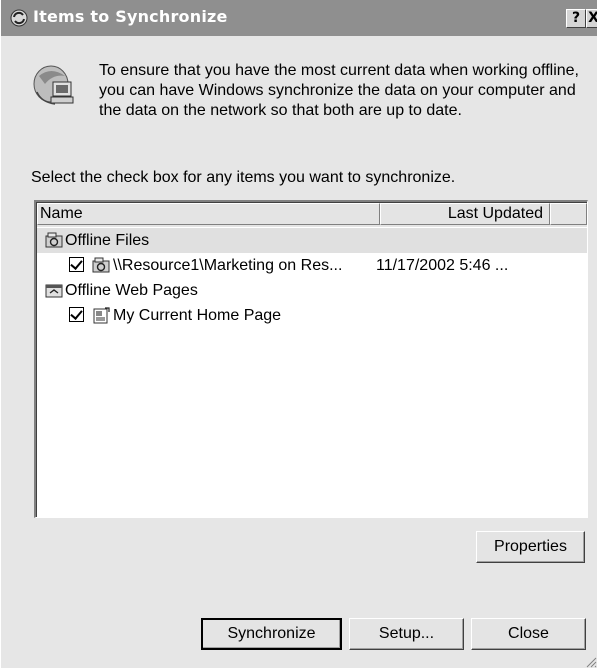 The width and height of the screenshot is (597, 668). I want to click on properties-button: Properties, so click(530, 547).